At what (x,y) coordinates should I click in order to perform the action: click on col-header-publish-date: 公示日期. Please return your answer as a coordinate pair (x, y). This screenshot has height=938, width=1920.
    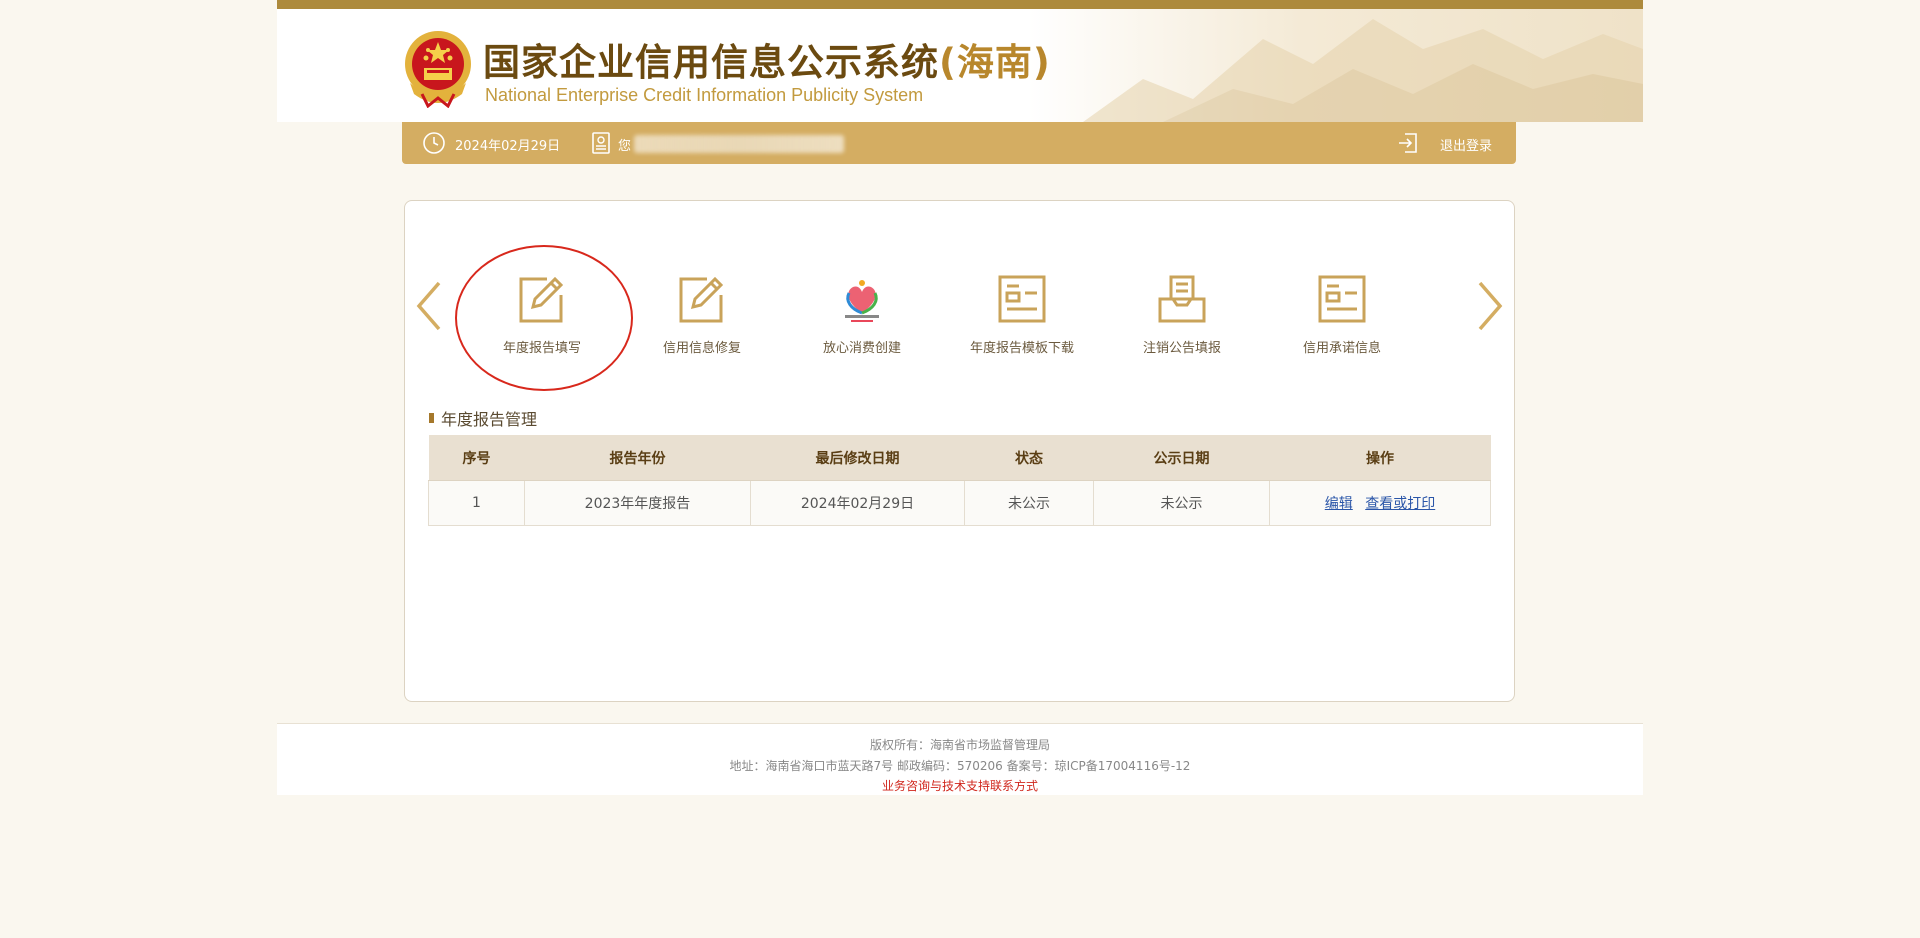
    Looking at the image, I should click on (1181, 458).